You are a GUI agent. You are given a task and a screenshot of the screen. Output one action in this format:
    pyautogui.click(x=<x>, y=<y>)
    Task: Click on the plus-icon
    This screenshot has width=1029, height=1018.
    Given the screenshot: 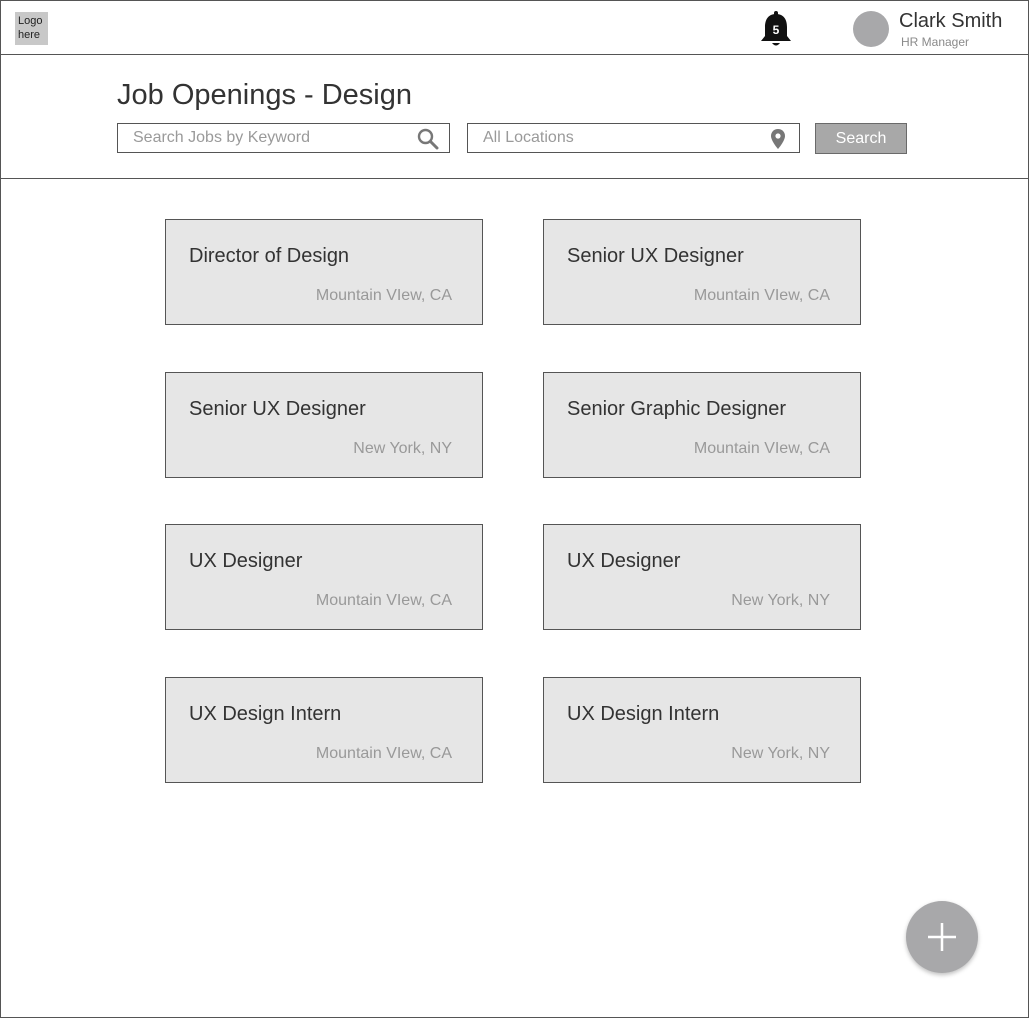 What is the action you would take?
    pyautogui.click(x=942, y=937)
    